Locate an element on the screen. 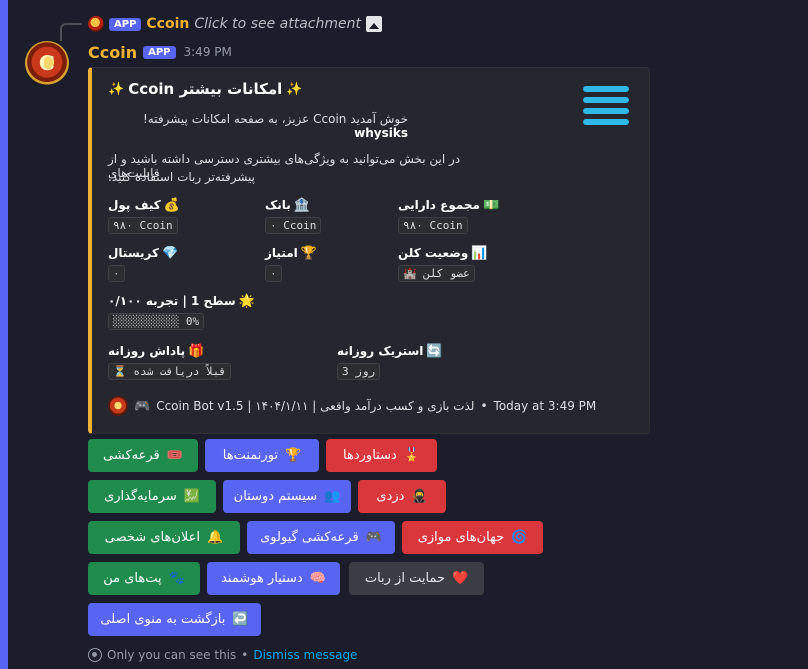  chart-up-icon: 💹 is located at coordinates (191, 496).